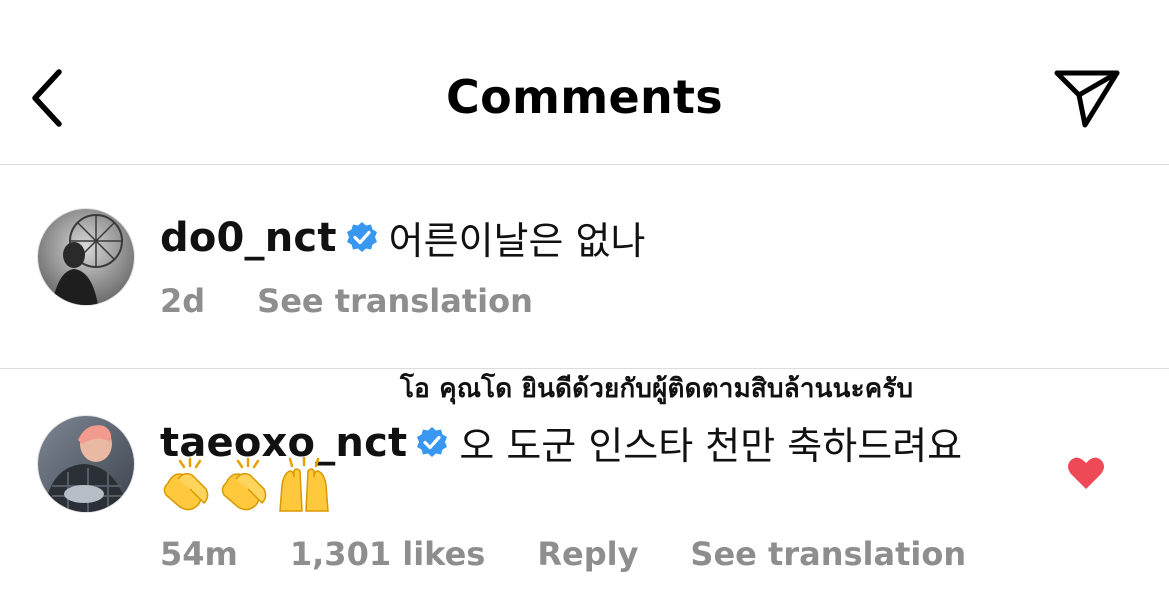  What do you see at coordinates (248, 238) in the screenshot?
I see `username: do0_nct` at bounding box center [248, 238].